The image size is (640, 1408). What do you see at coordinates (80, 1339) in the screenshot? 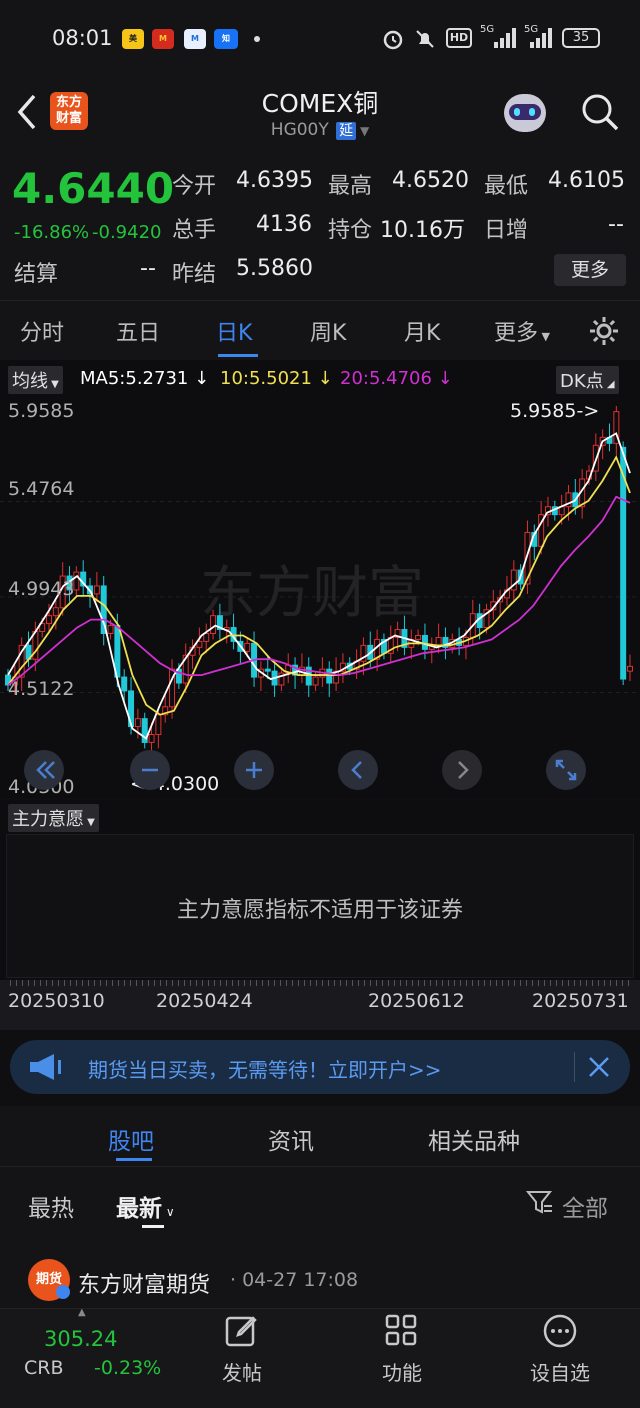
I see `crb-index-value: 305.24` at bounding box center [80, 1339].